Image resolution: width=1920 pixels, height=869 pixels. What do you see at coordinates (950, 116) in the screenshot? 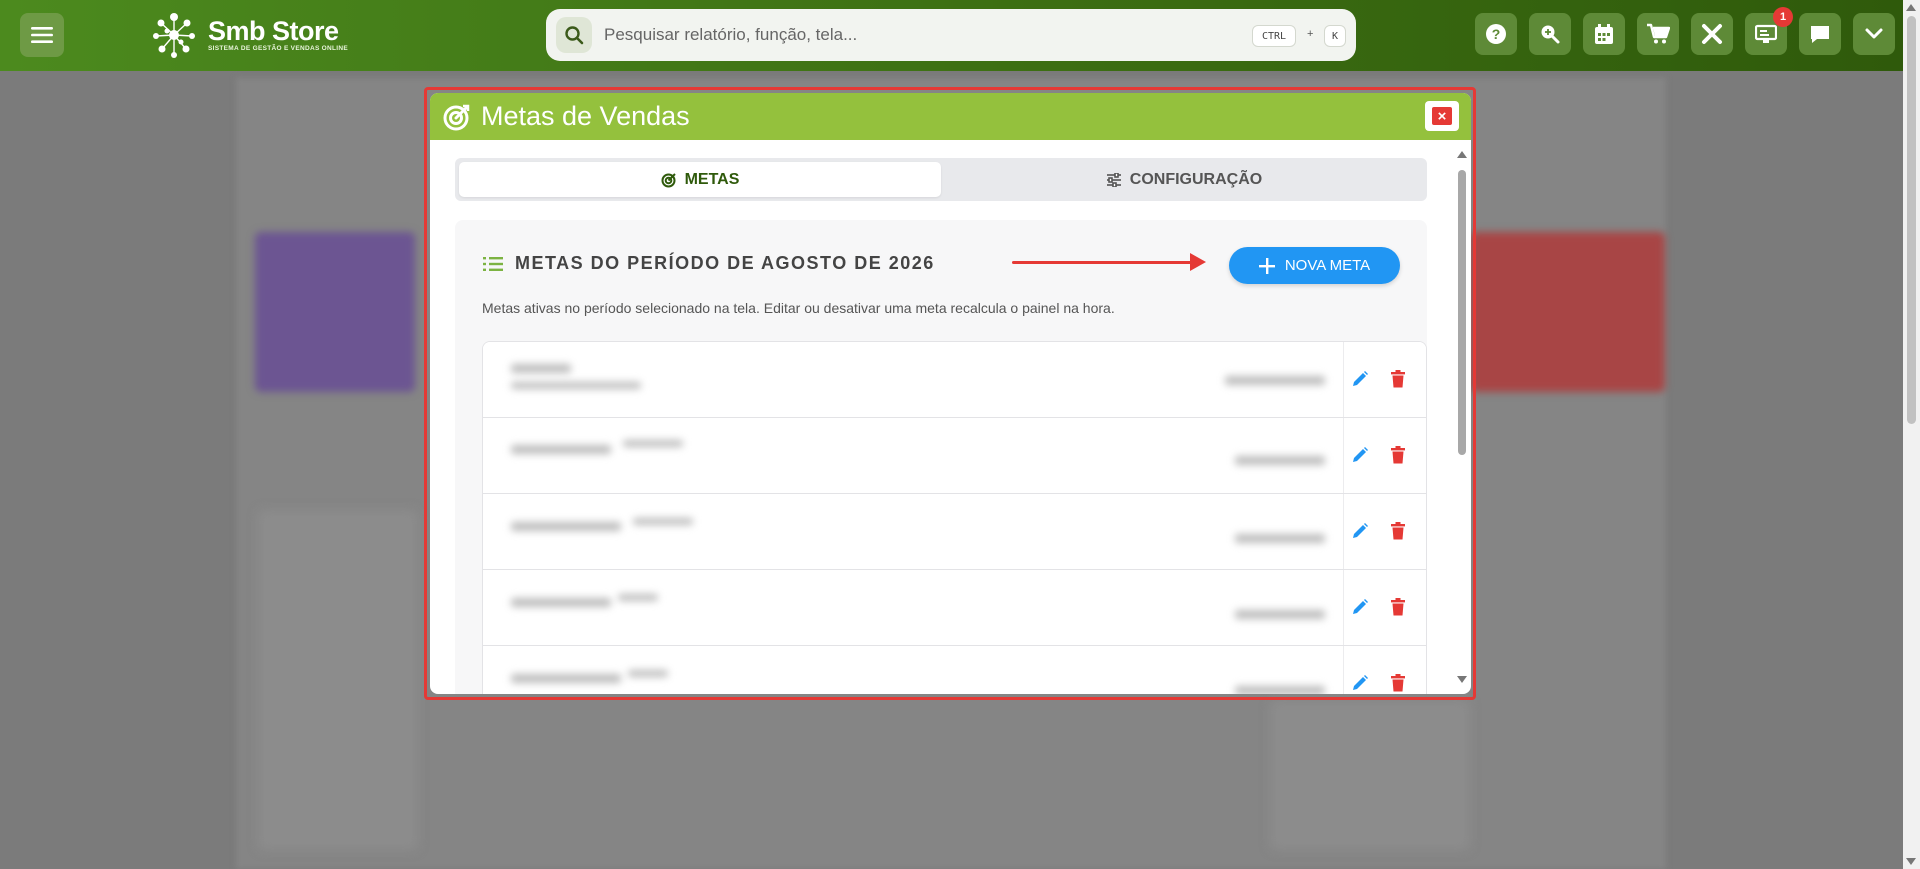
I see `modal-header: Metas de Vendas ×` at bounding box center [950, 116].